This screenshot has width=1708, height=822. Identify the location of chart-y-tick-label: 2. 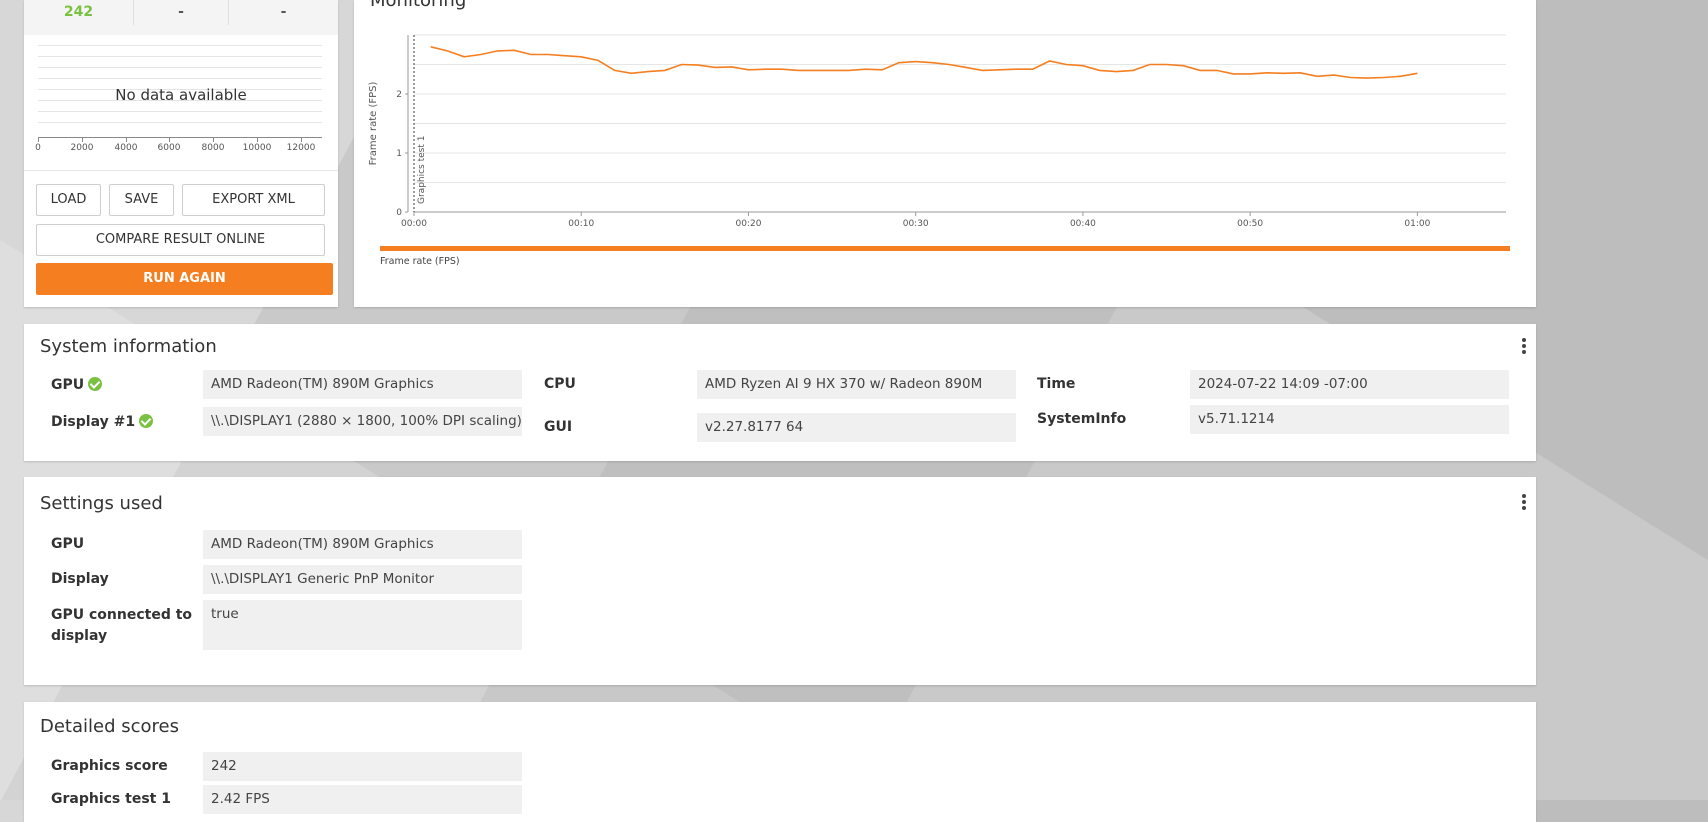
(399, 95).